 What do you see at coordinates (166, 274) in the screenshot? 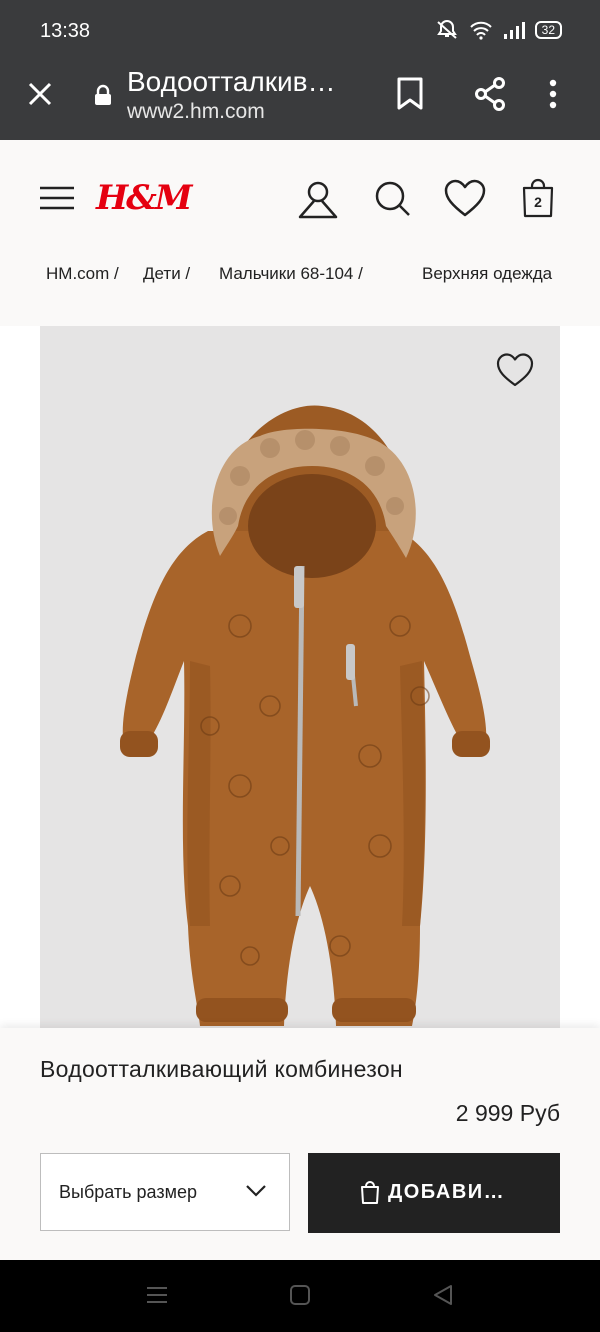
I see `breadcrumb-item: Дети /` at bounding box center [166, 274].